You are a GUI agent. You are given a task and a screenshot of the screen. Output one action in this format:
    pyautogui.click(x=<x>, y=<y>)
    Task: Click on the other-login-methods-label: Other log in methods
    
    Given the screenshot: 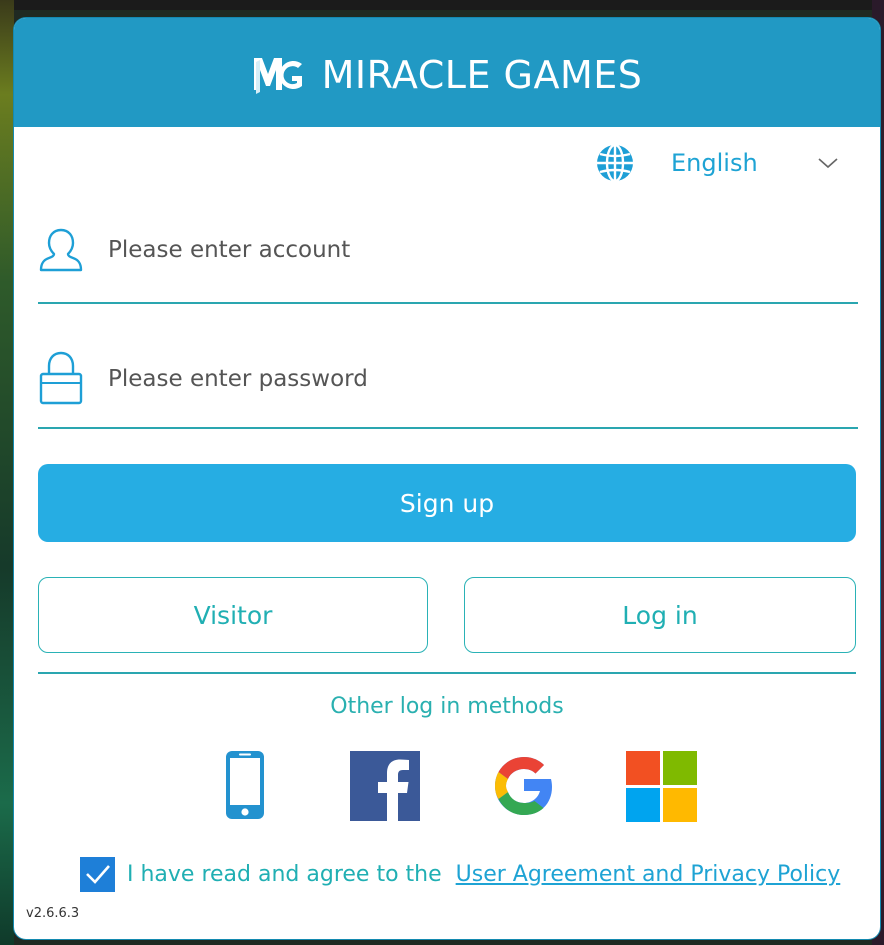 What is the action you would take?
    pyautogui.click(x=447, y=706)
    